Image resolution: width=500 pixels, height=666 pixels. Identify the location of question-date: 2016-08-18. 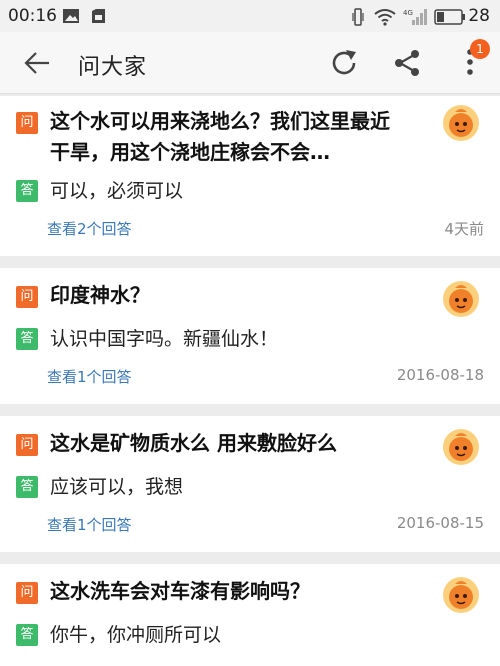
(440, 375).